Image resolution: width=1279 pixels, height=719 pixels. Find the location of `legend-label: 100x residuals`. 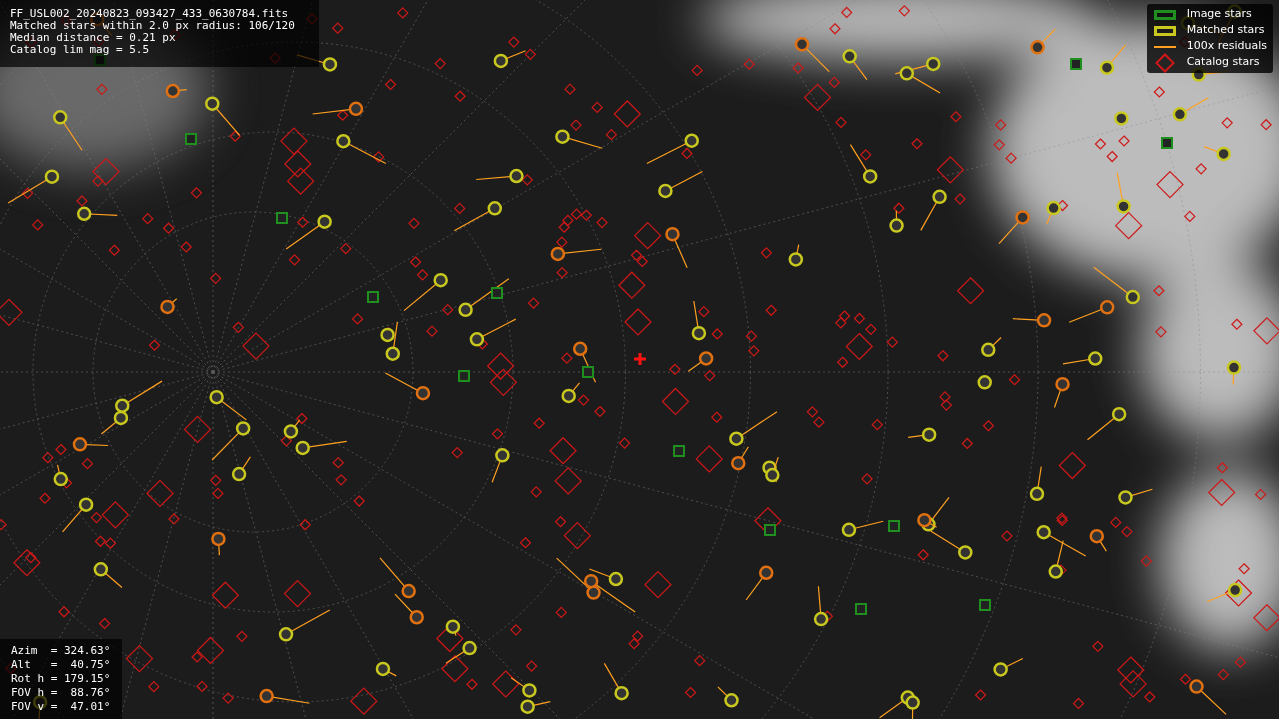

legend-label: 100x residuals is located at coordinates (1226, 46).